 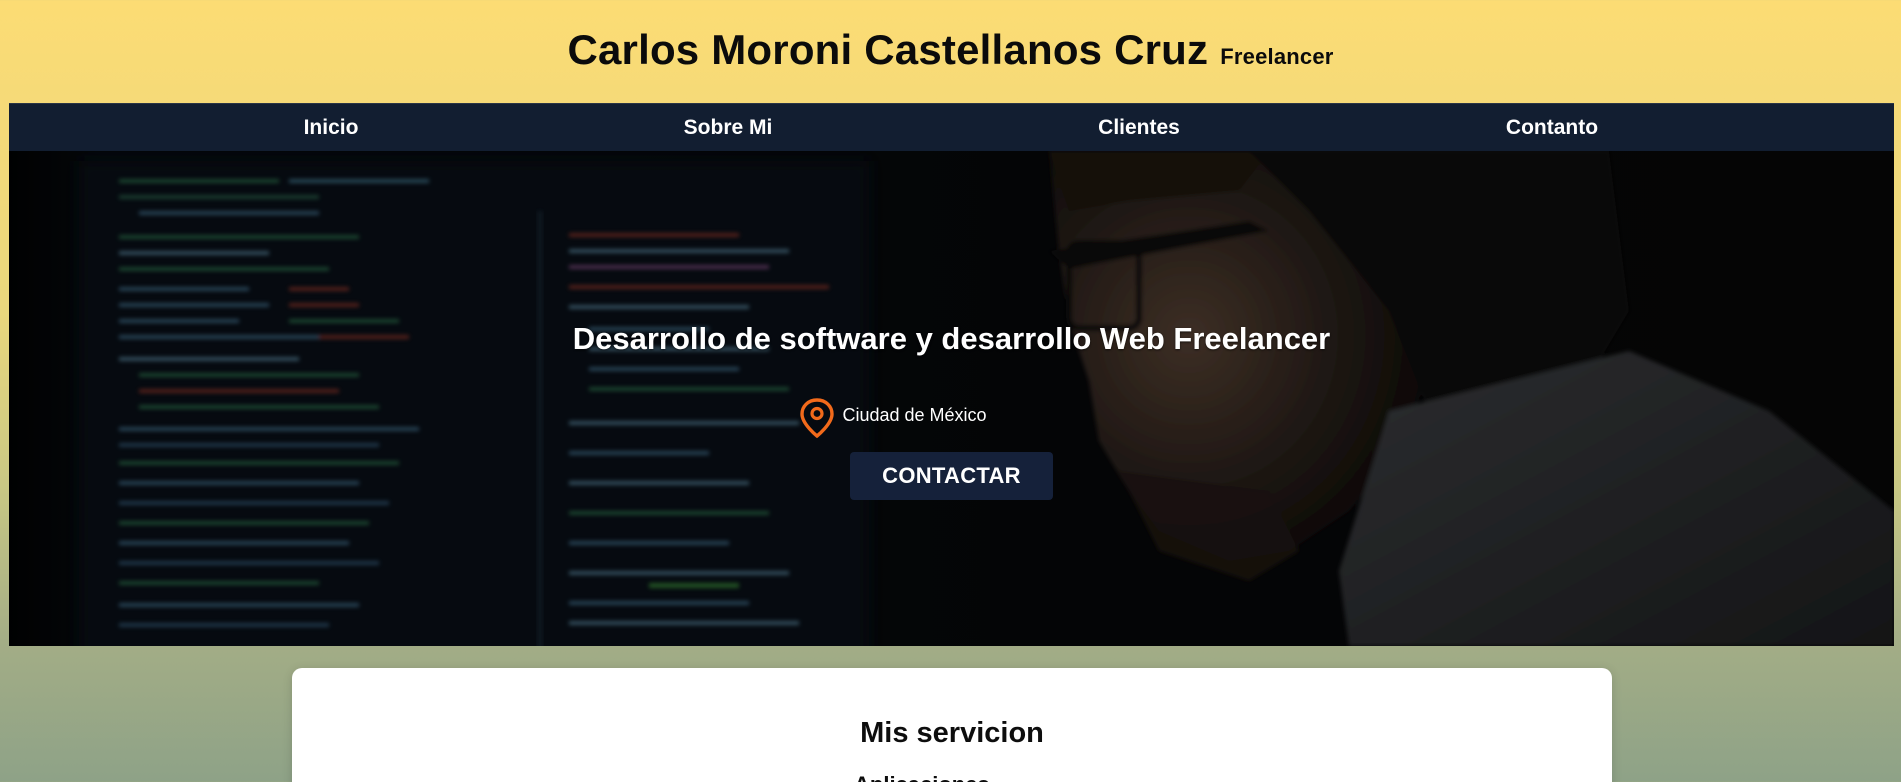 I want to click on owner-name: Carlos Moroni Castellanos Cruz, so click(x=888, y=49).